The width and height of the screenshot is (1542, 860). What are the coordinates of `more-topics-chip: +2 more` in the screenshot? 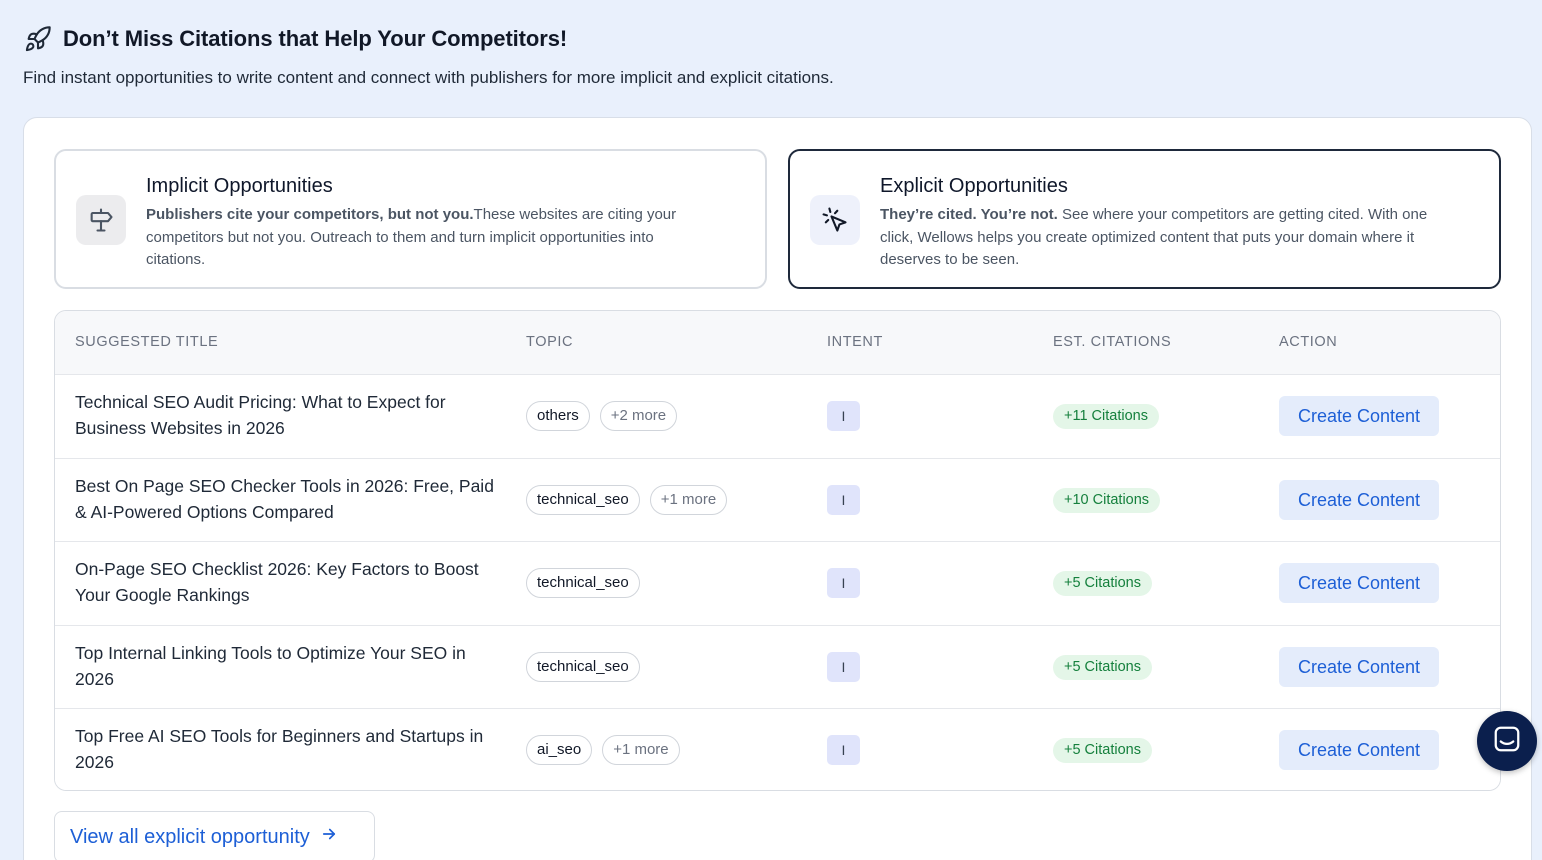 It's located at (638, 416).